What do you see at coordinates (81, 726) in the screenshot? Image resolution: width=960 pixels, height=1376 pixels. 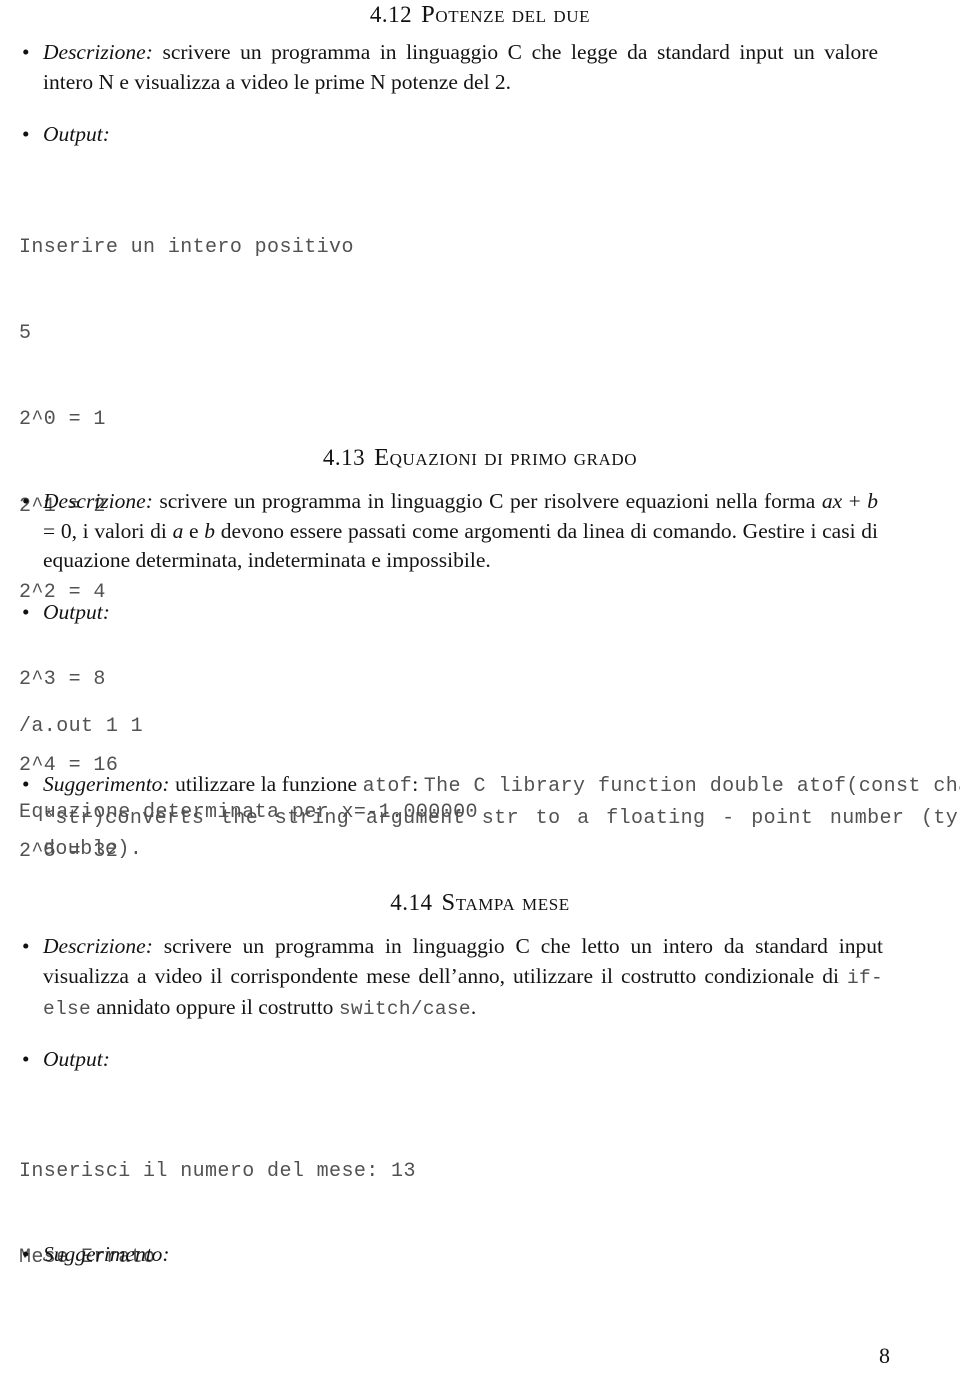 I see `console-line: /a.out 1 1` at bounding box center [81, 726].